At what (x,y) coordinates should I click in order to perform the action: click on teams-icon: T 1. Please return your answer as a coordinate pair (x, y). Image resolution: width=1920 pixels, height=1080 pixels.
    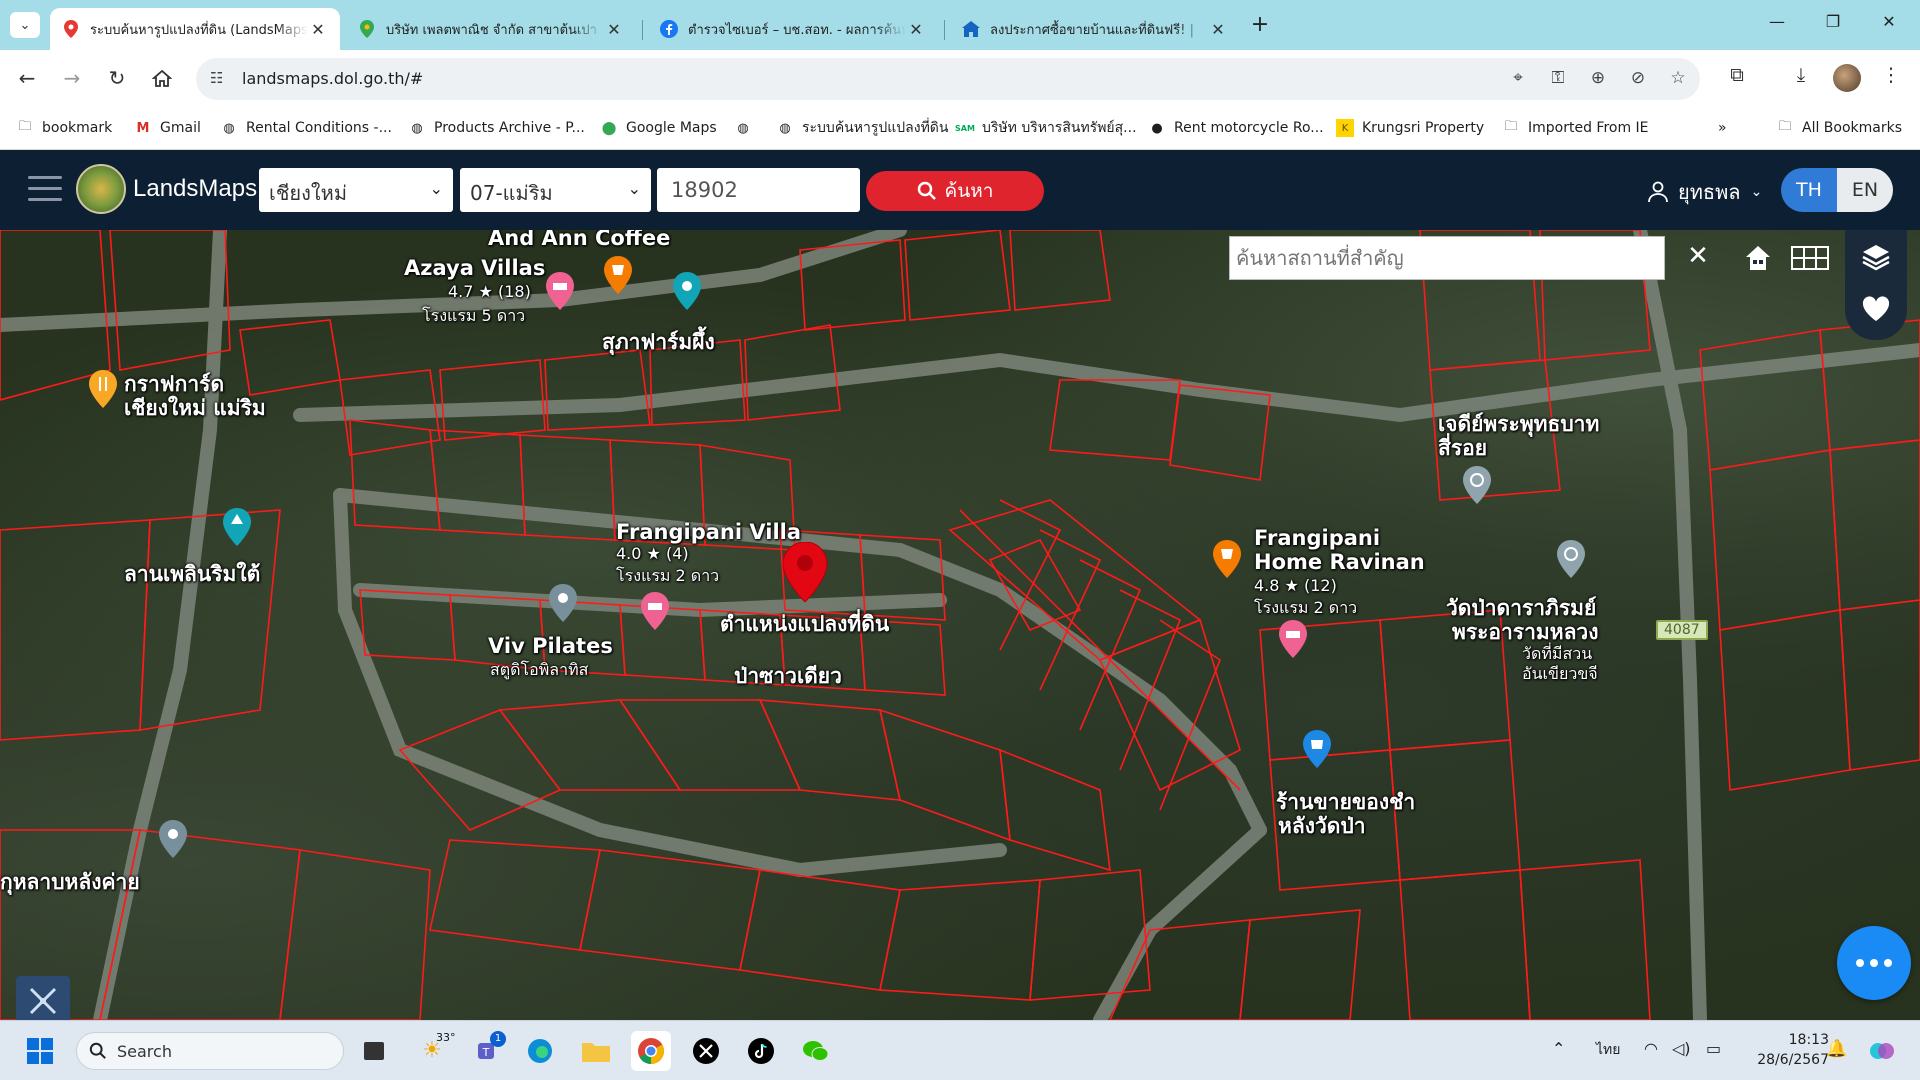
    Looking at the image, I should click on (488, 1051).